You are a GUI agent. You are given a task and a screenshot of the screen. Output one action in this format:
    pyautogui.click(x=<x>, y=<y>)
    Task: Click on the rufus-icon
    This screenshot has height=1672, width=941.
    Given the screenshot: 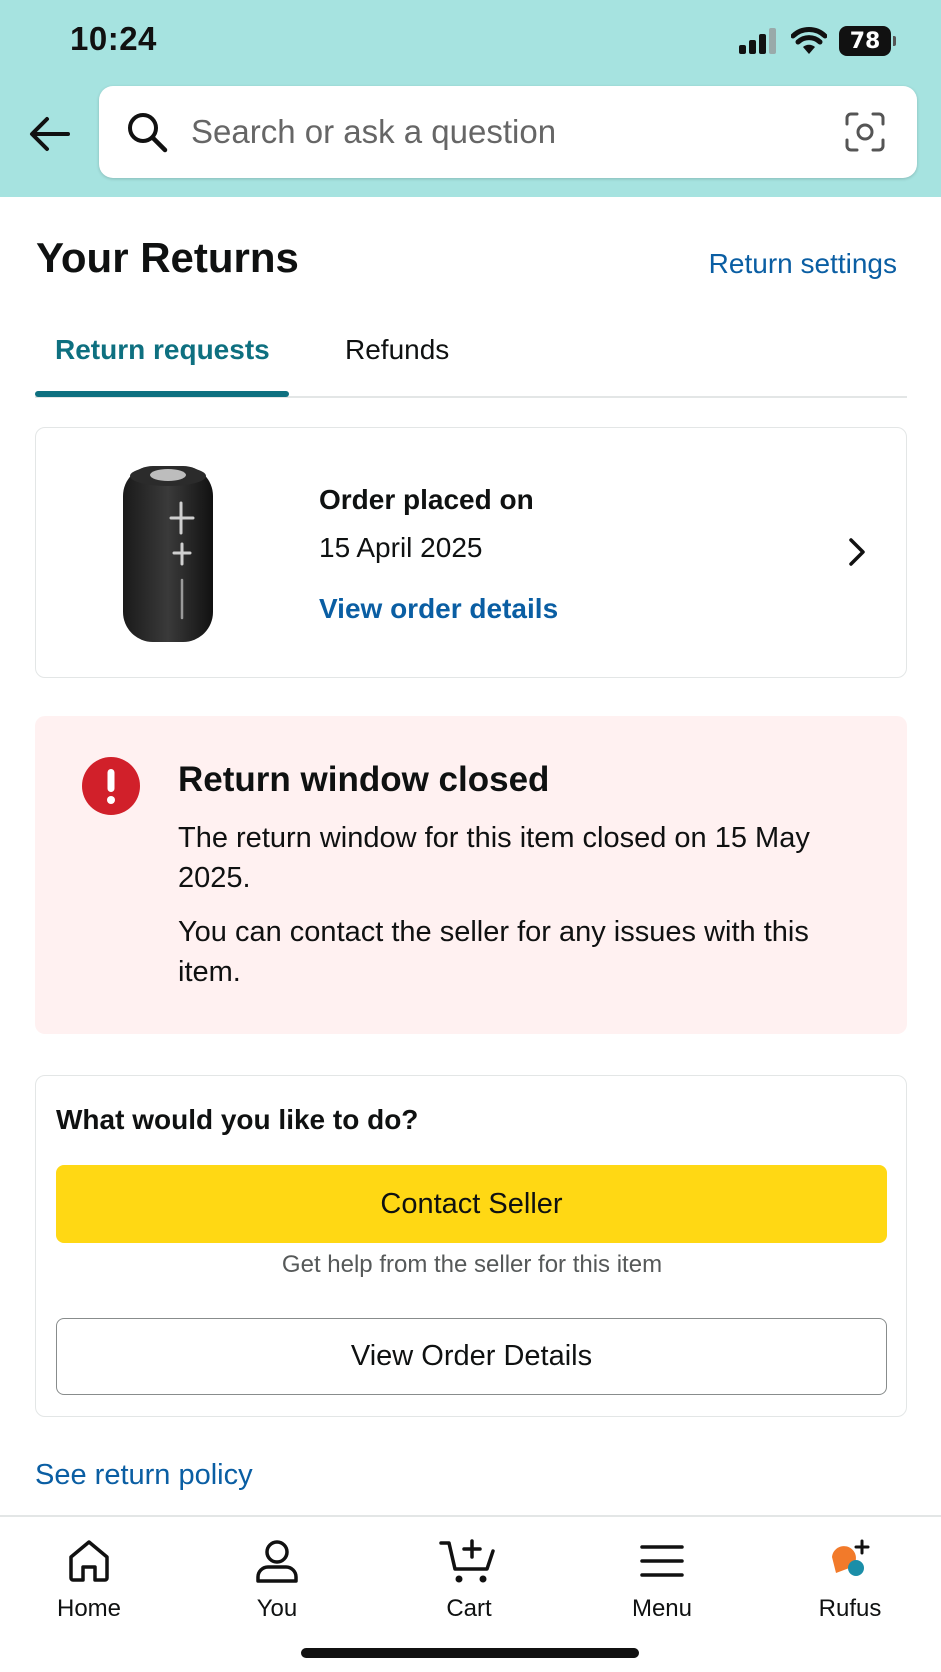 What is the action you would take?
    pyautogui.click(x=851, y=1557)
    